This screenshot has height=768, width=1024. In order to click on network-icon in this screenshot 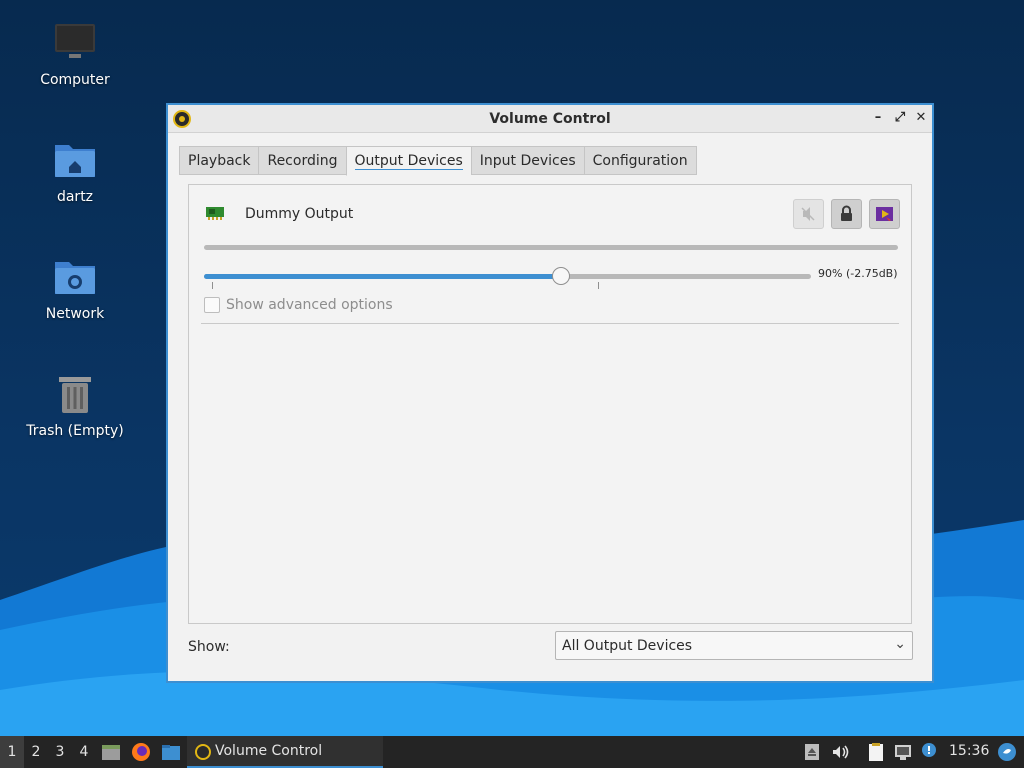, I will do `click(903, 752)`.